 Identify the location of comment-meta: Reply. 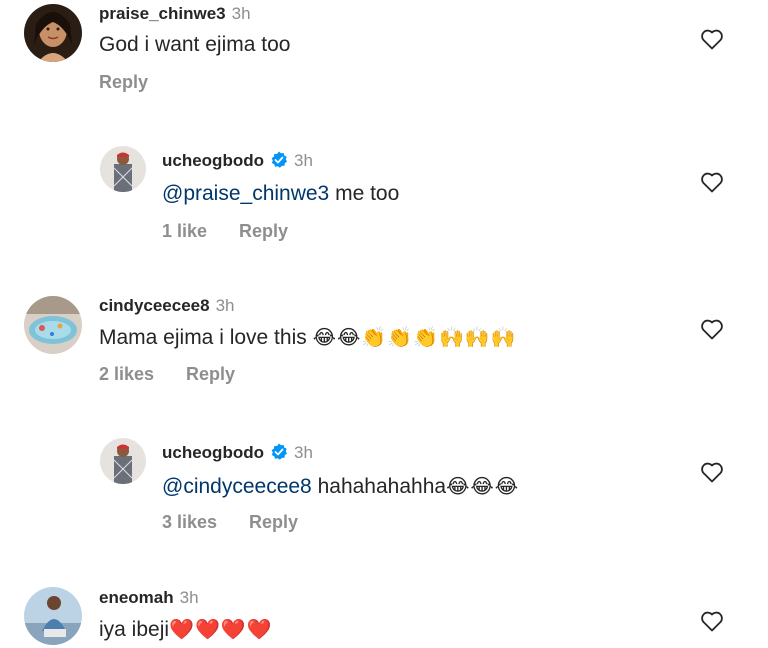
(139, 82).